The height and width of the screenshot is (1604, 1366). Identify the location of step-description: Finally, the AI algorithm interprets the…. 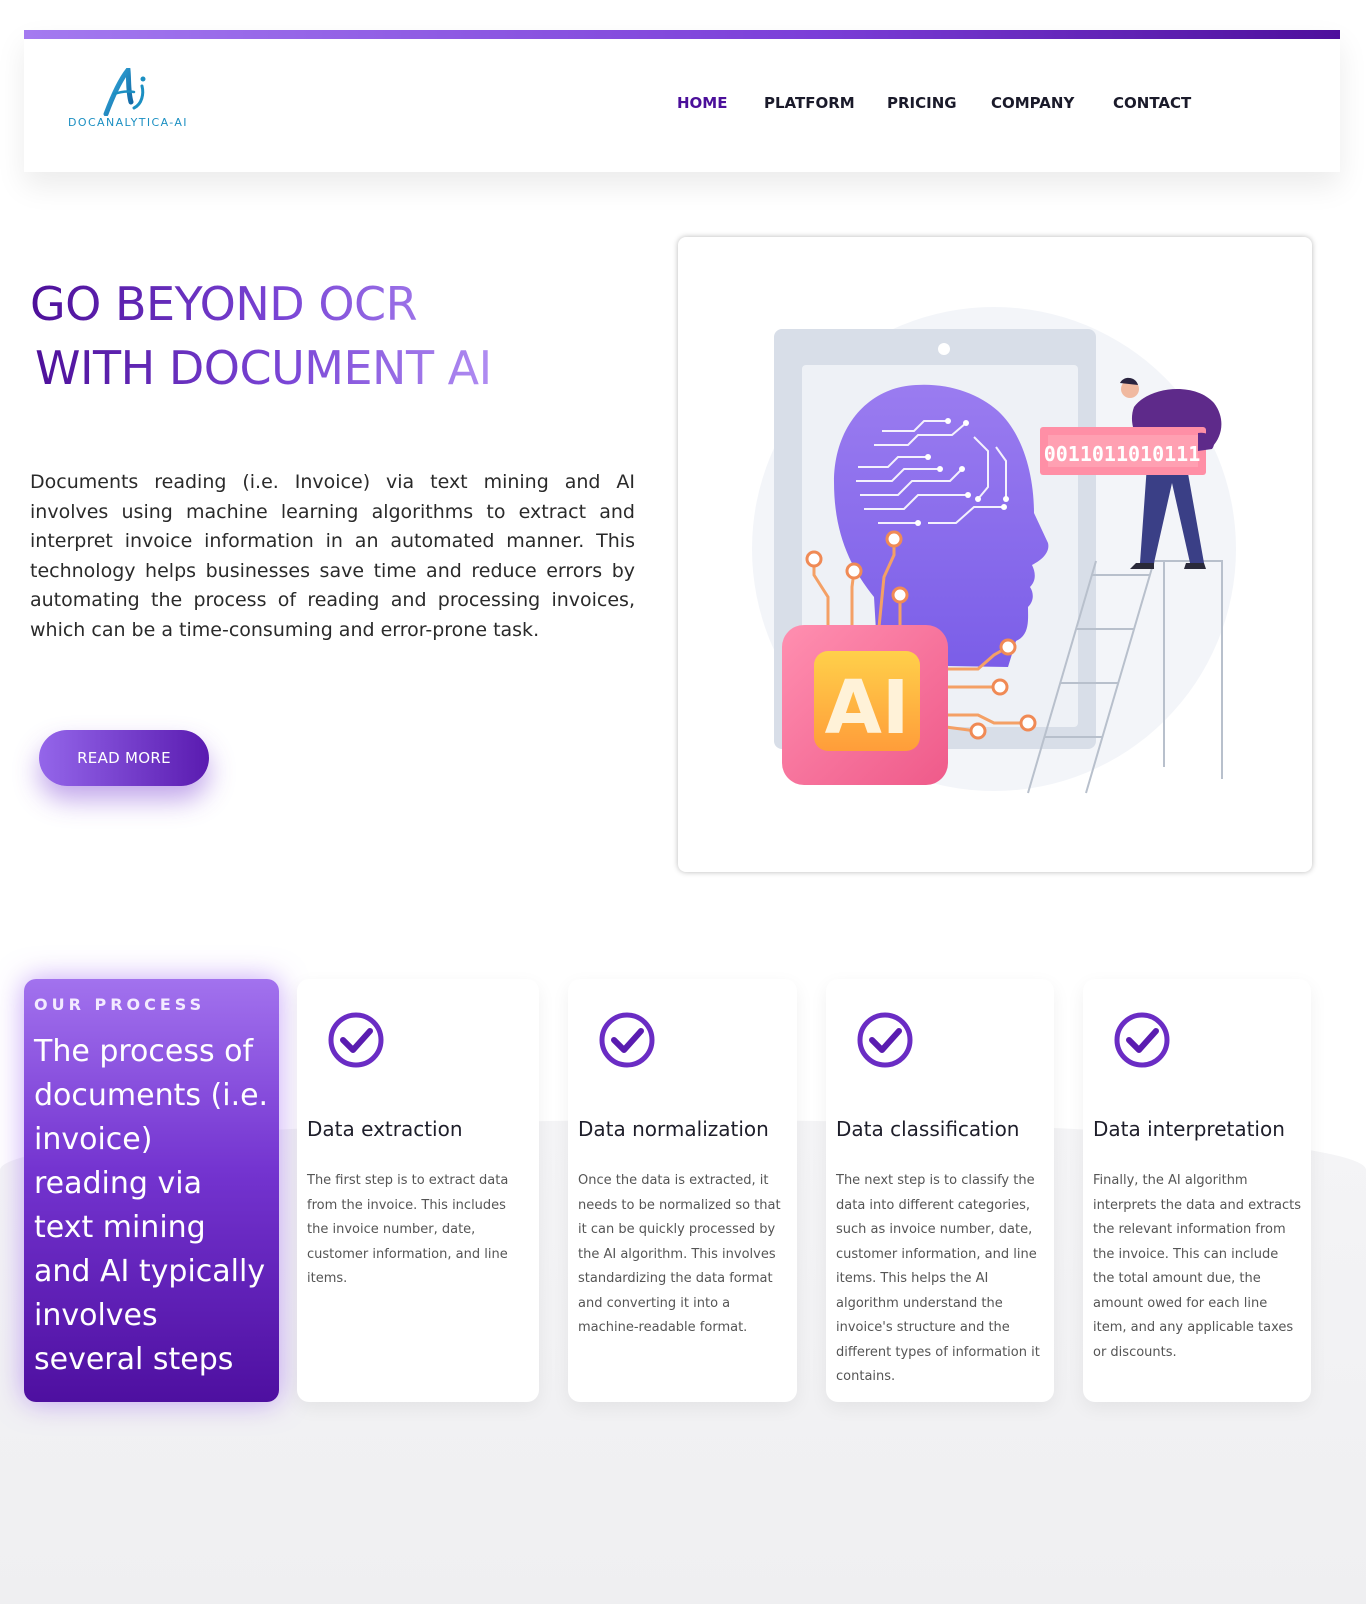
(1197, 1266).